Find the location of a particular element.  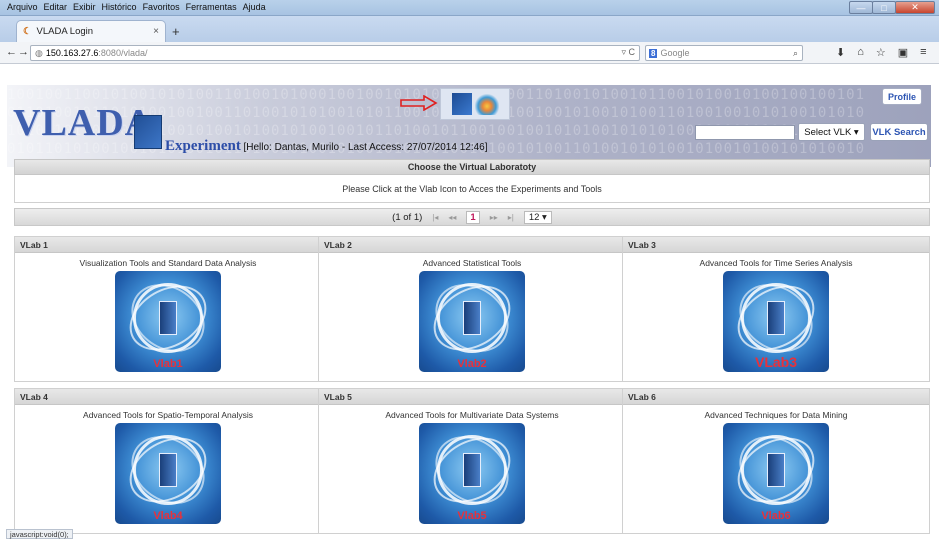

bookmarks-menu-icon: ▣ is located at coordinates (903, 52).